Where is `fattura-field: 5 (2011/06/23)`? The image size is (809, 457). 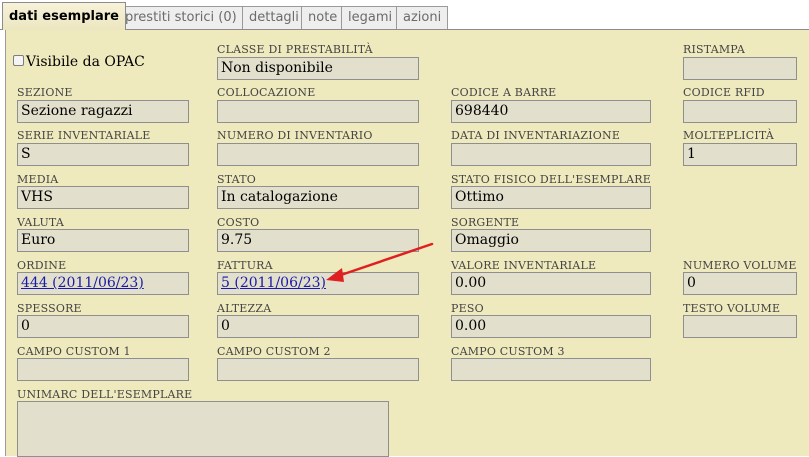
fattura-field: 5 (2011/06/23) is located at coordinates (318, 283).